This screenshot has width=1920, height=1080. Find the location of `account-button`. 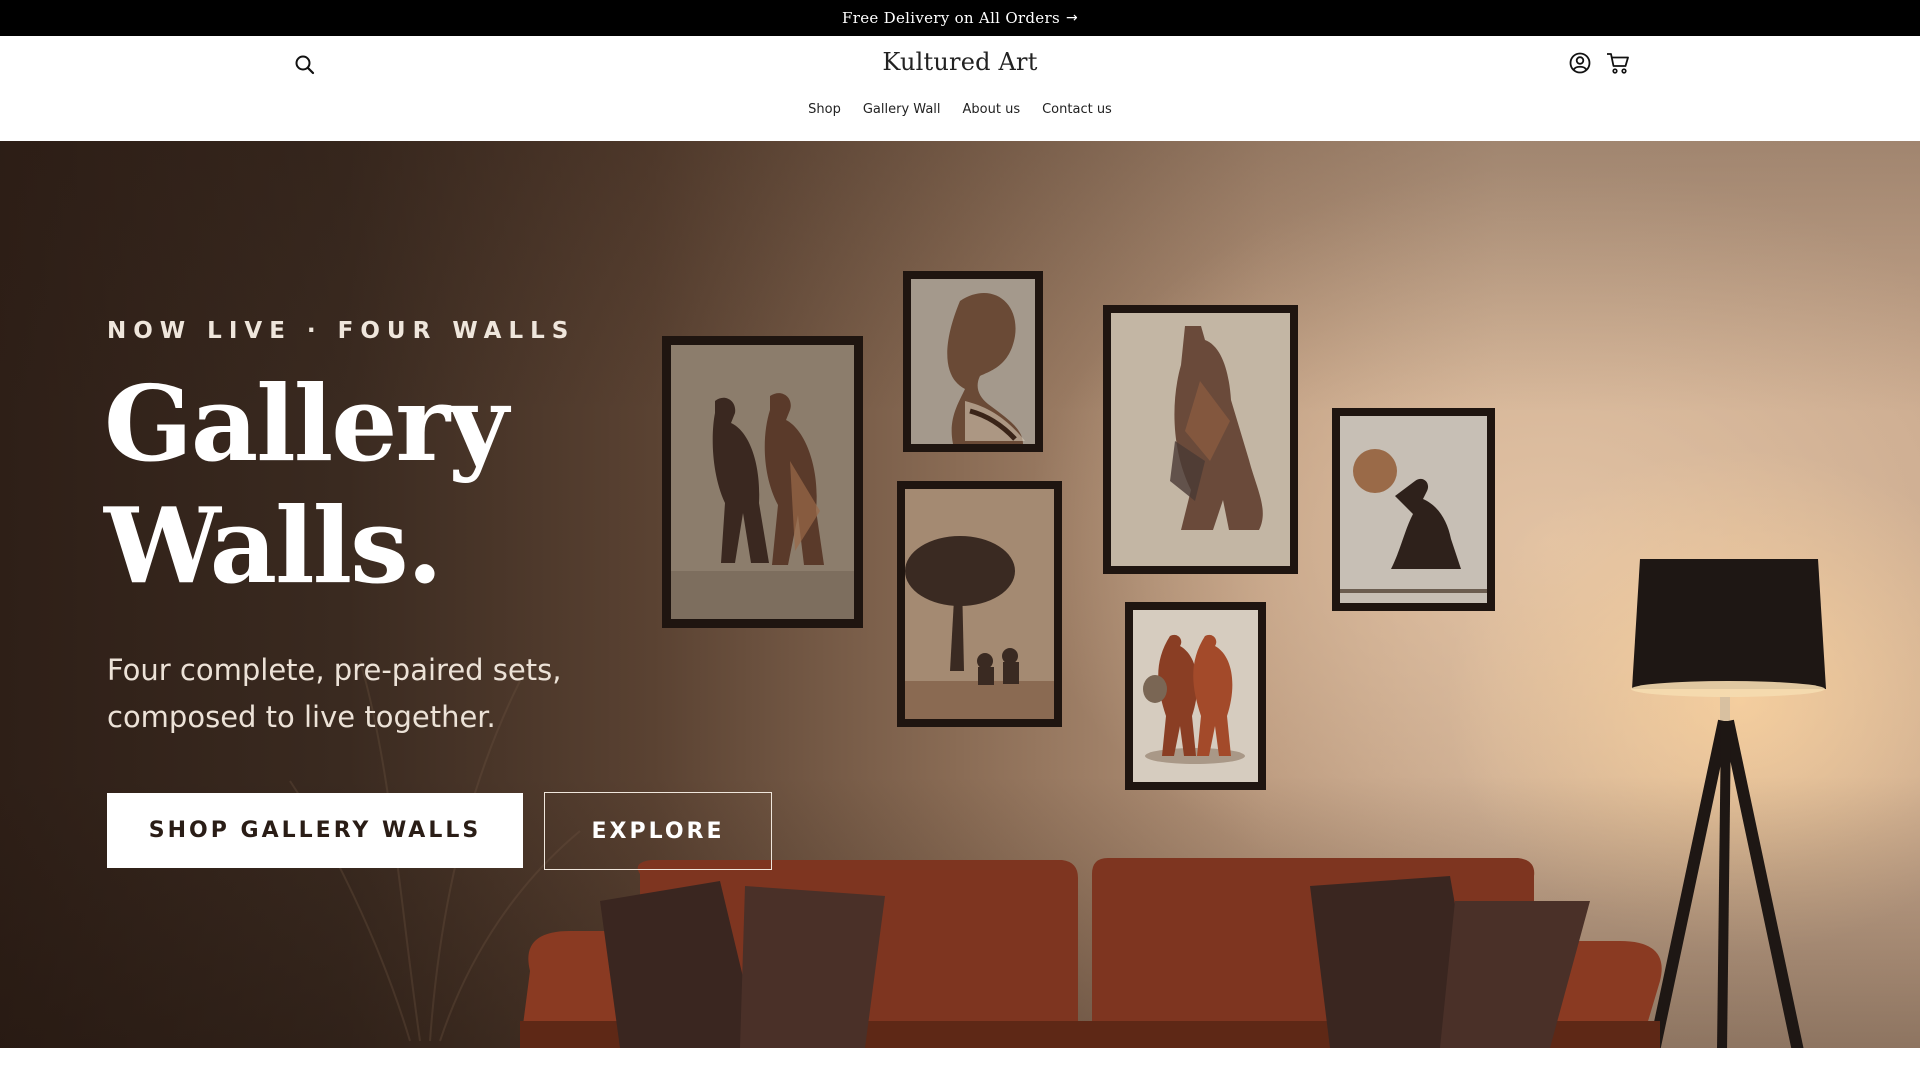

account-button is located at coordinates (1580, 63).